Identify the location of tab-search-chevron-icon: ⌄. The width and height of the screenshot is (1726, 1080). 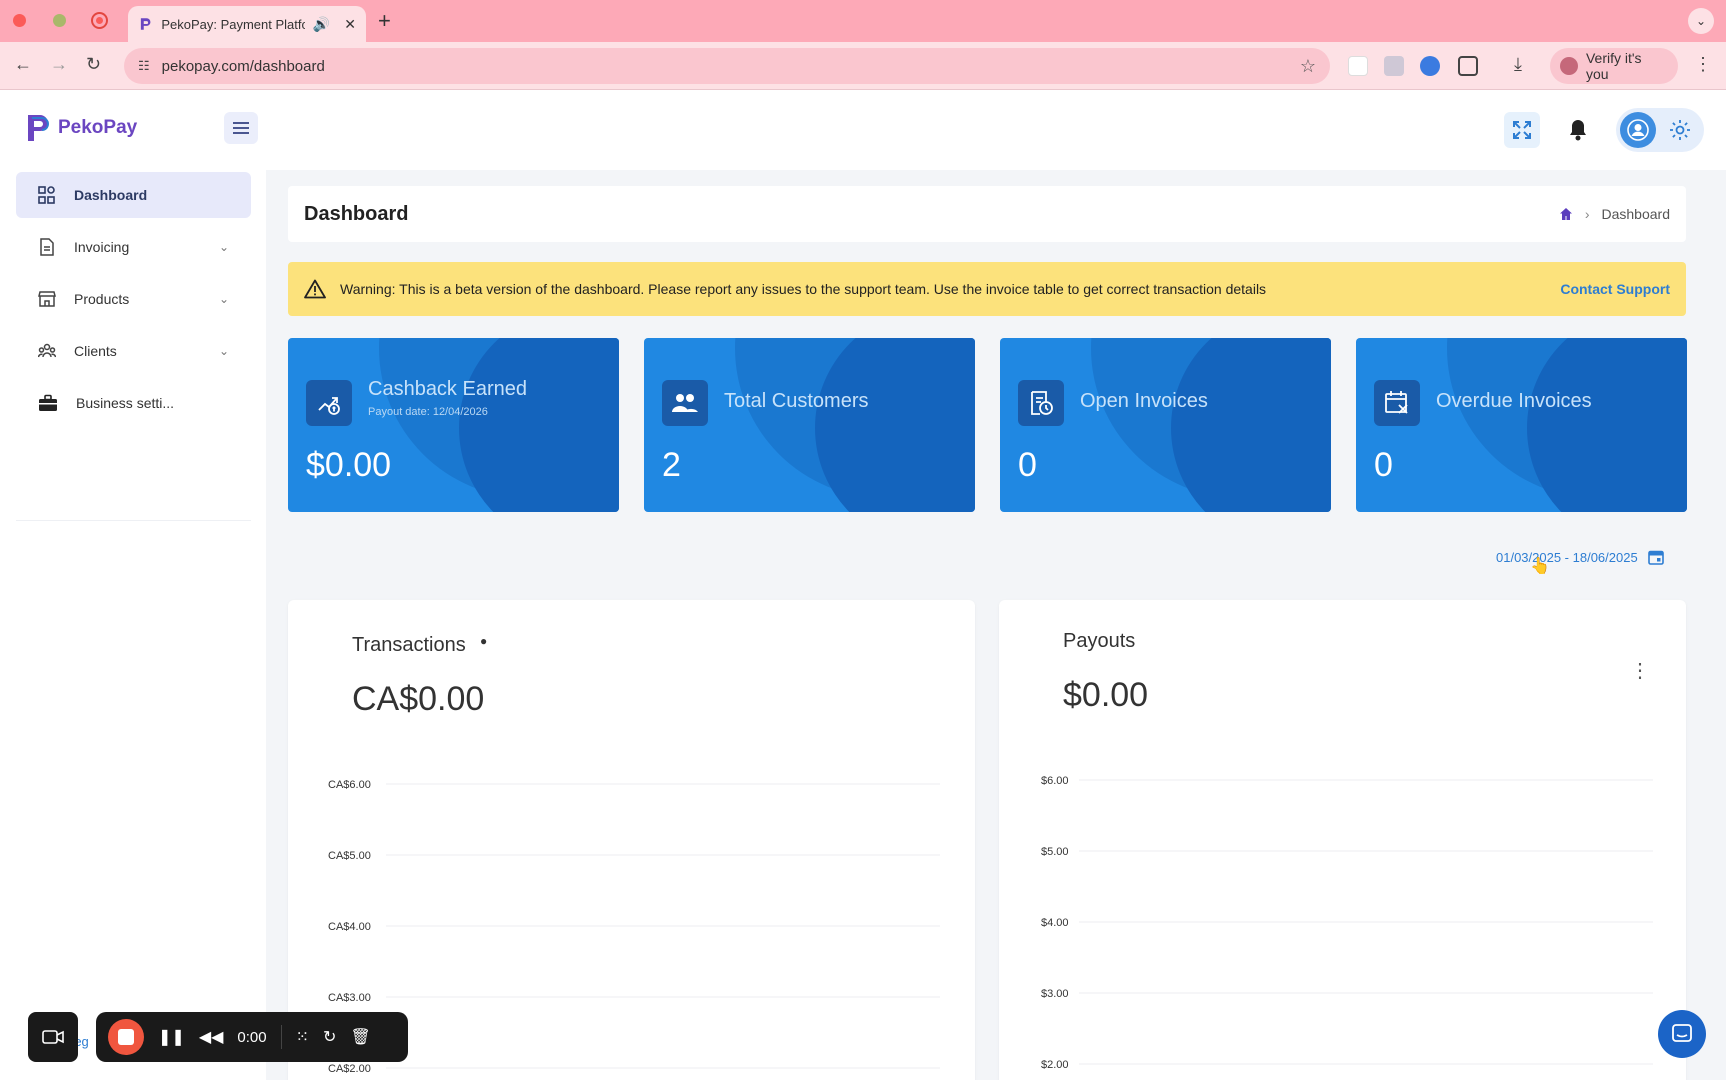
(1701, 21).